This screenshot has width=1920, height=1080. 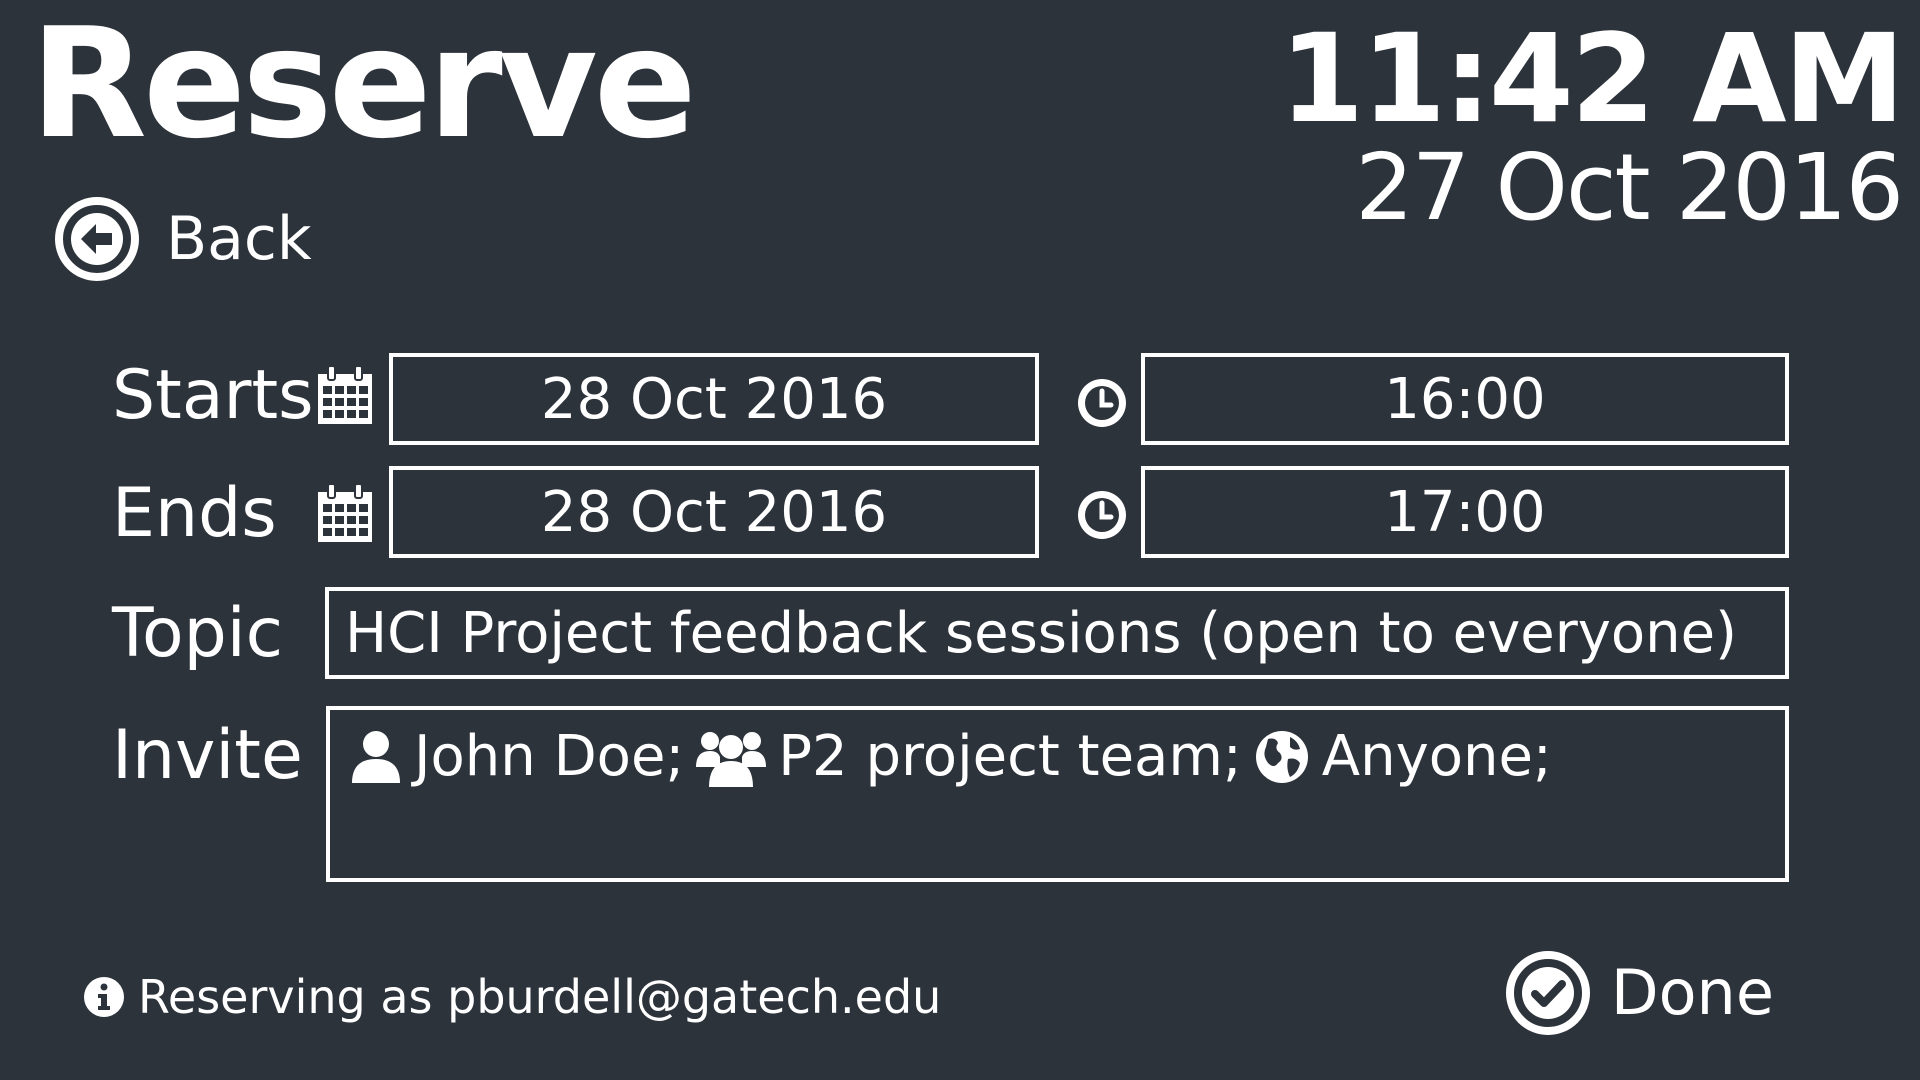 What do you see at coordinates (1465, 512) in the screenshot?
I see `end-time-field: 17:00` at bounding box center [1465, 512].